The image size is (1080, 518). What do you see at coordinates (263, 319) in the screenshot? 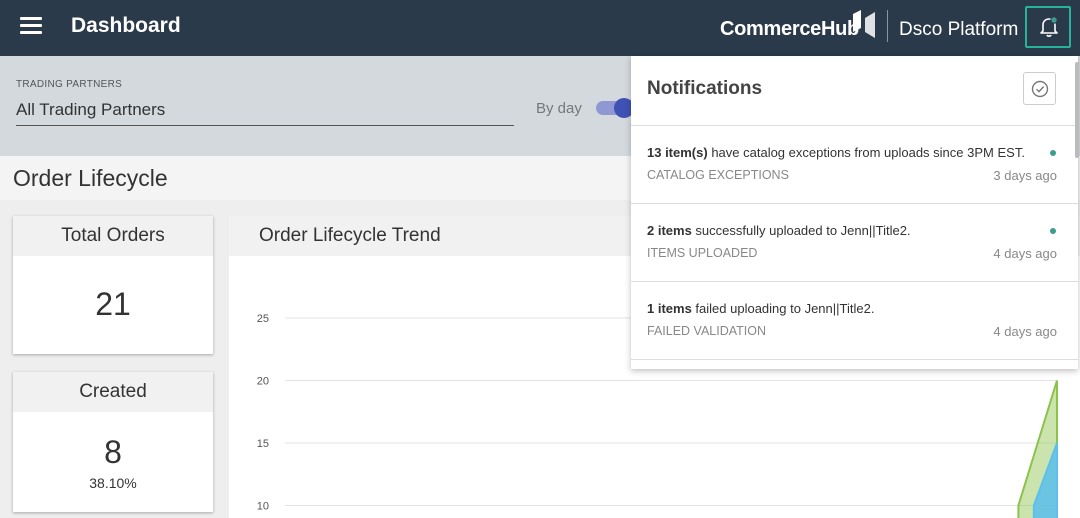
I see `y-tick-label: 25` at bounding box center [263, 319].